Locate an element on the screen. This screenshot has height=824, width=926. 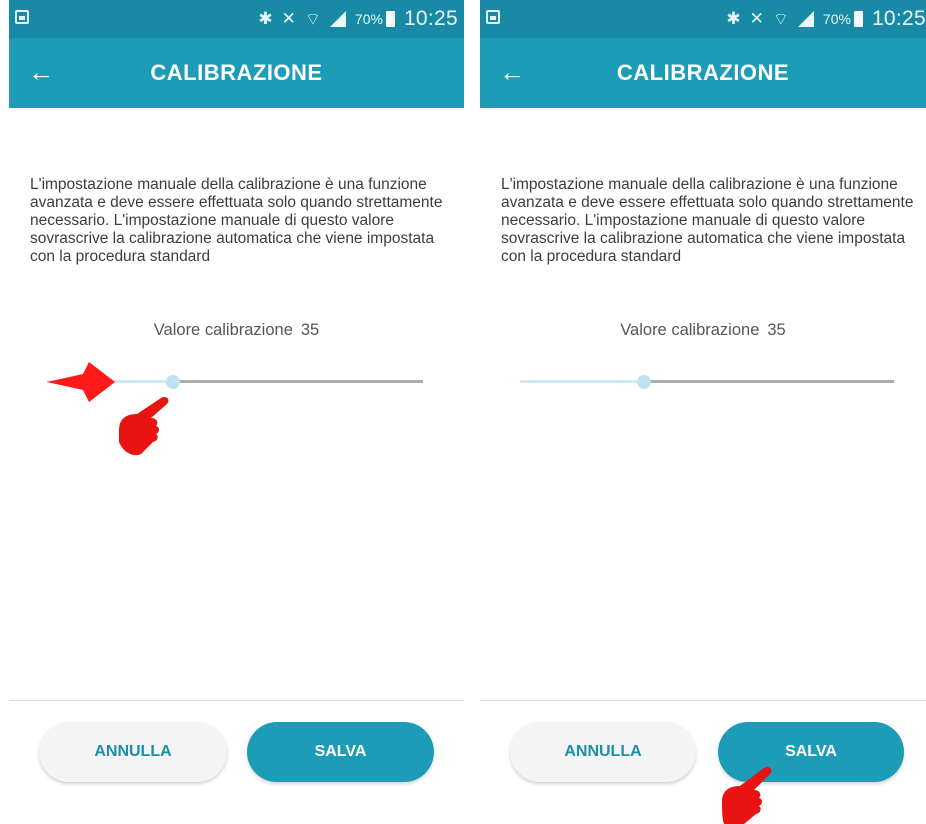
pointing-hand-icon is located at coordinates (144, 426).